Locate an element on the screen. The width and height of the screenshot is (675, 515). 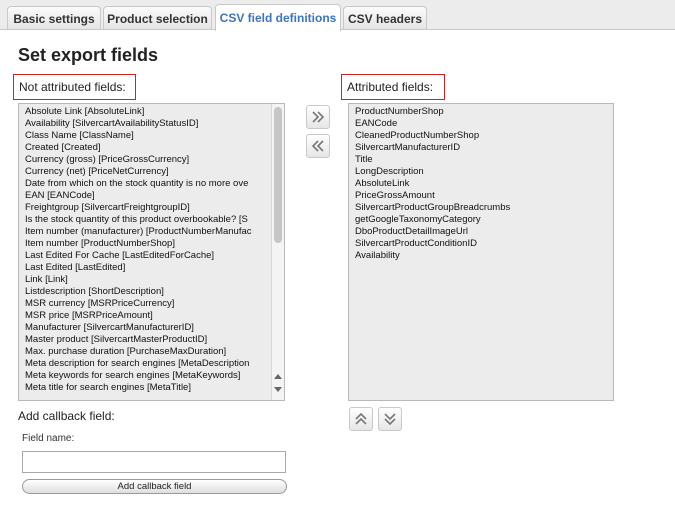
list-item: CleanedProductNumberShop is located at coordinates (484, 136).